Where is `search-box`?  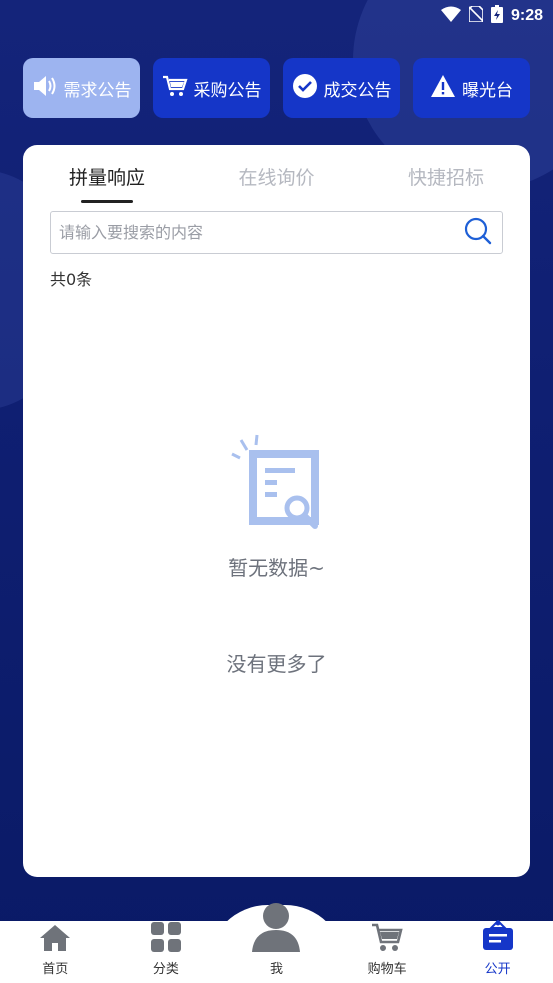 search-box is located at coordinates (276, 232).